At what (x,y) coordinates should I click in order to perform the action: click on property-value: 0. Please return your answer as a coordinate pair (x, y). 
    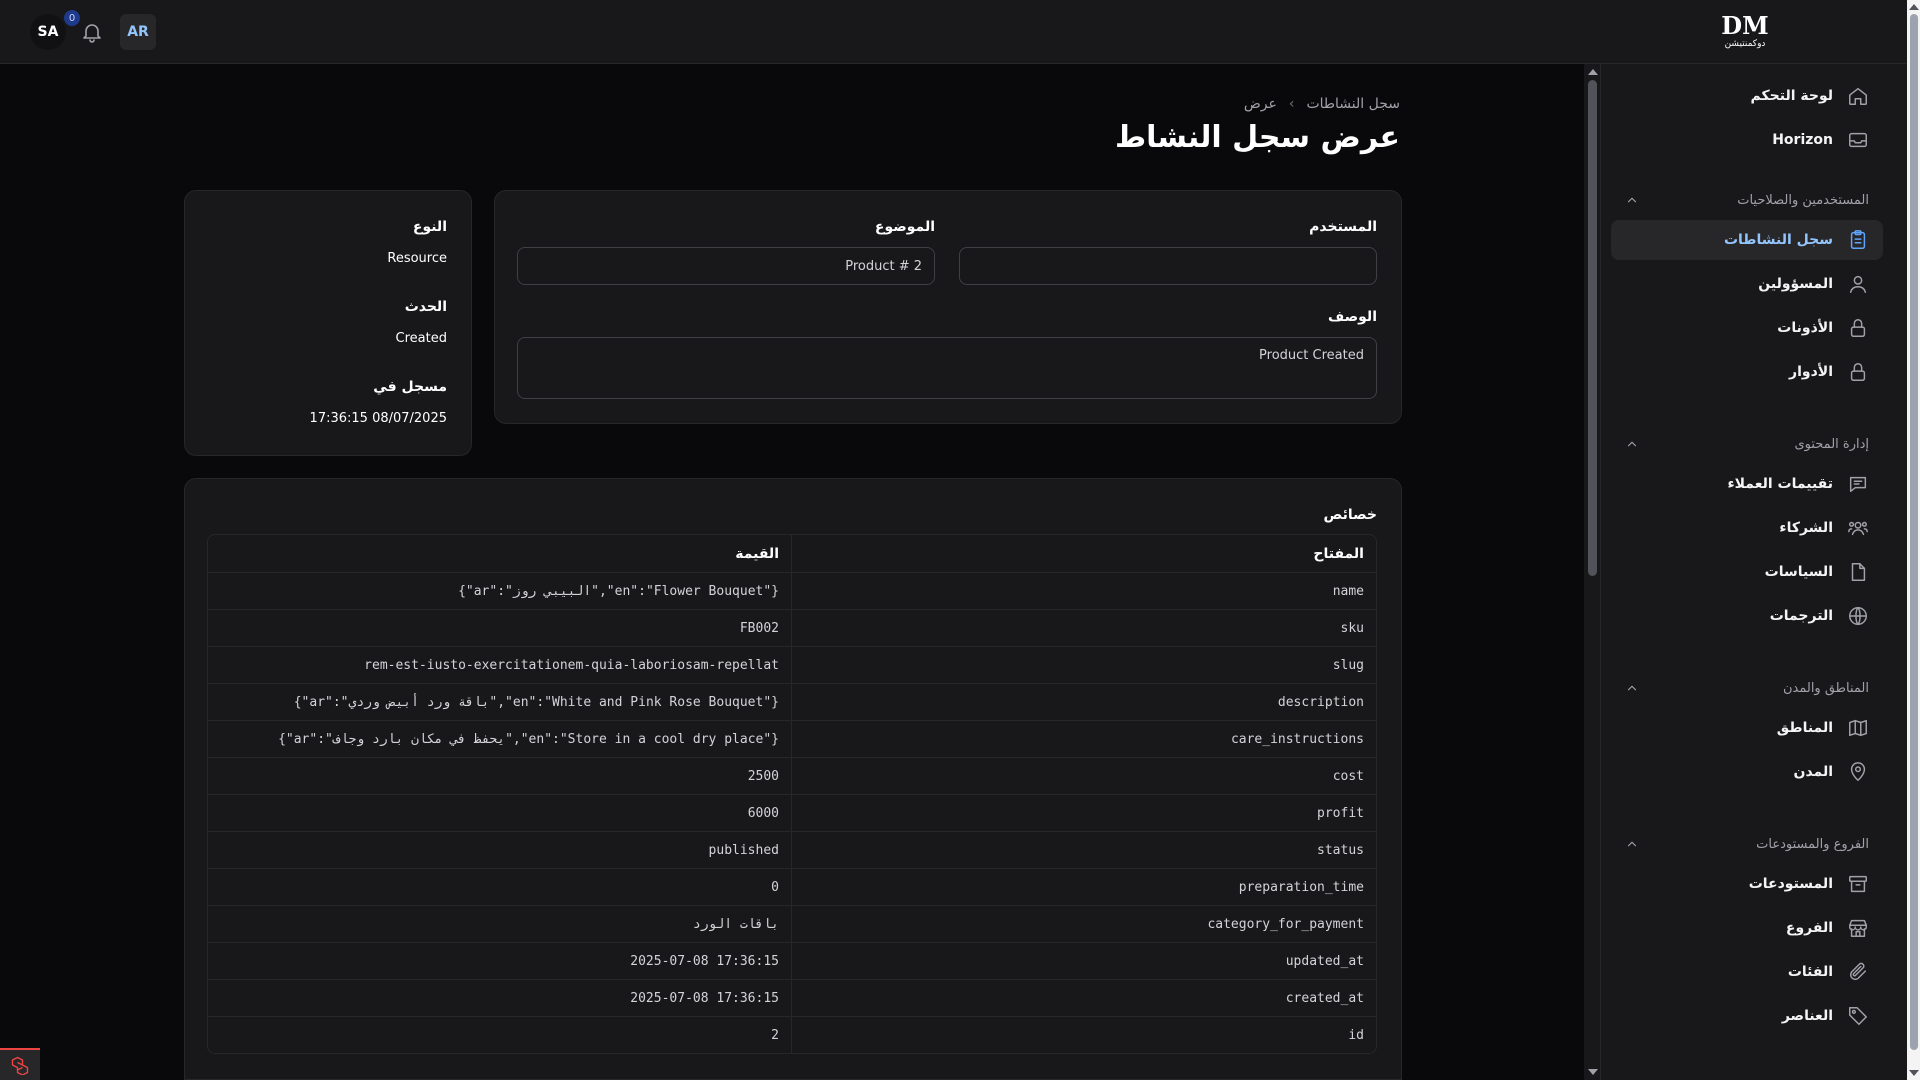
    Looking at the image, I should click on (775, 887).